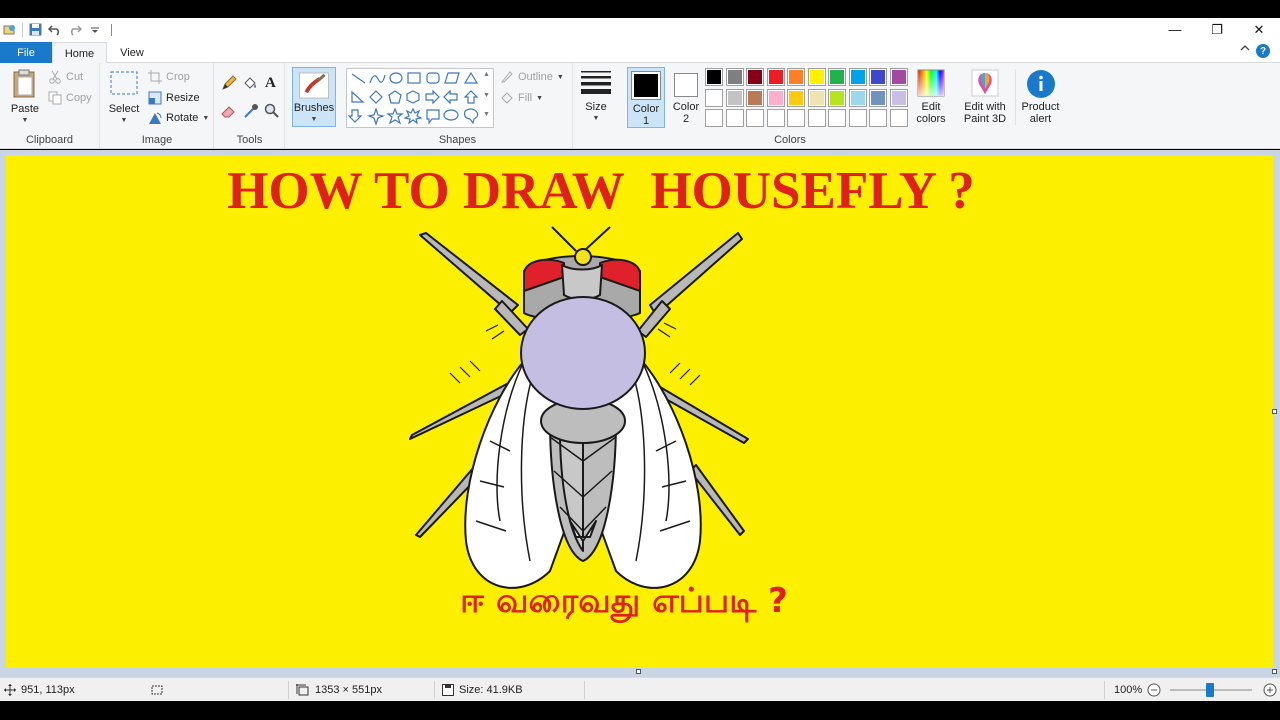 This screenshot has width=1280, height=720. What do you see at coordinates (10, 30) in the screenshot?
I see `paint-app-icon` at bounding box center [10, 30].